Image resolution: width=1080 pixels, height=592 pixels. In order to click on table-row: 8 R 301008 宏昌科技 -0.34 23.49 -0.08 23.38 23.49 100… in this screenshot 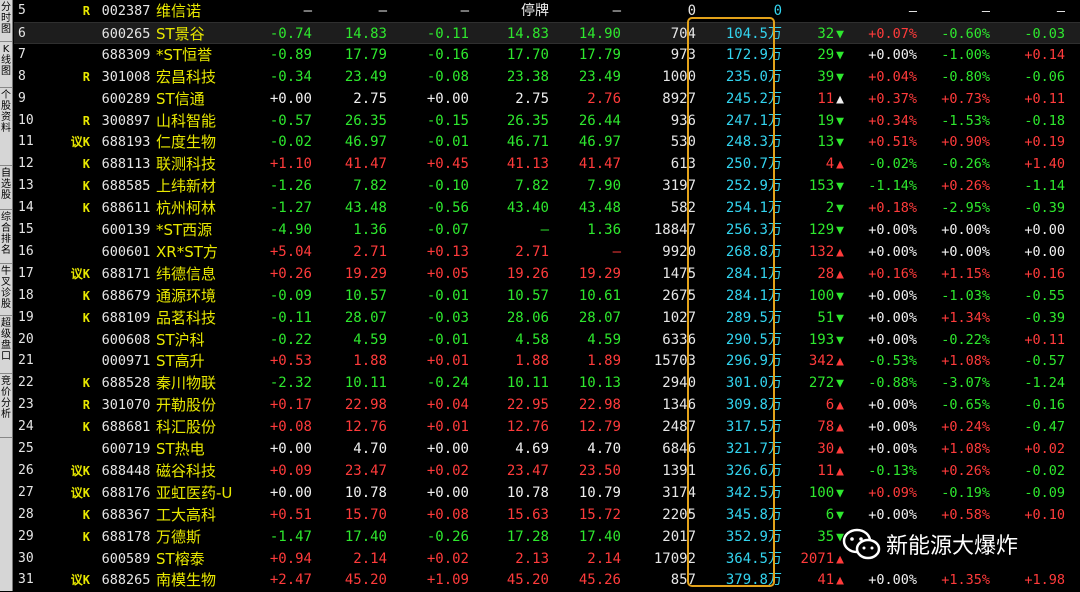, I will do `click(547, 77)`.